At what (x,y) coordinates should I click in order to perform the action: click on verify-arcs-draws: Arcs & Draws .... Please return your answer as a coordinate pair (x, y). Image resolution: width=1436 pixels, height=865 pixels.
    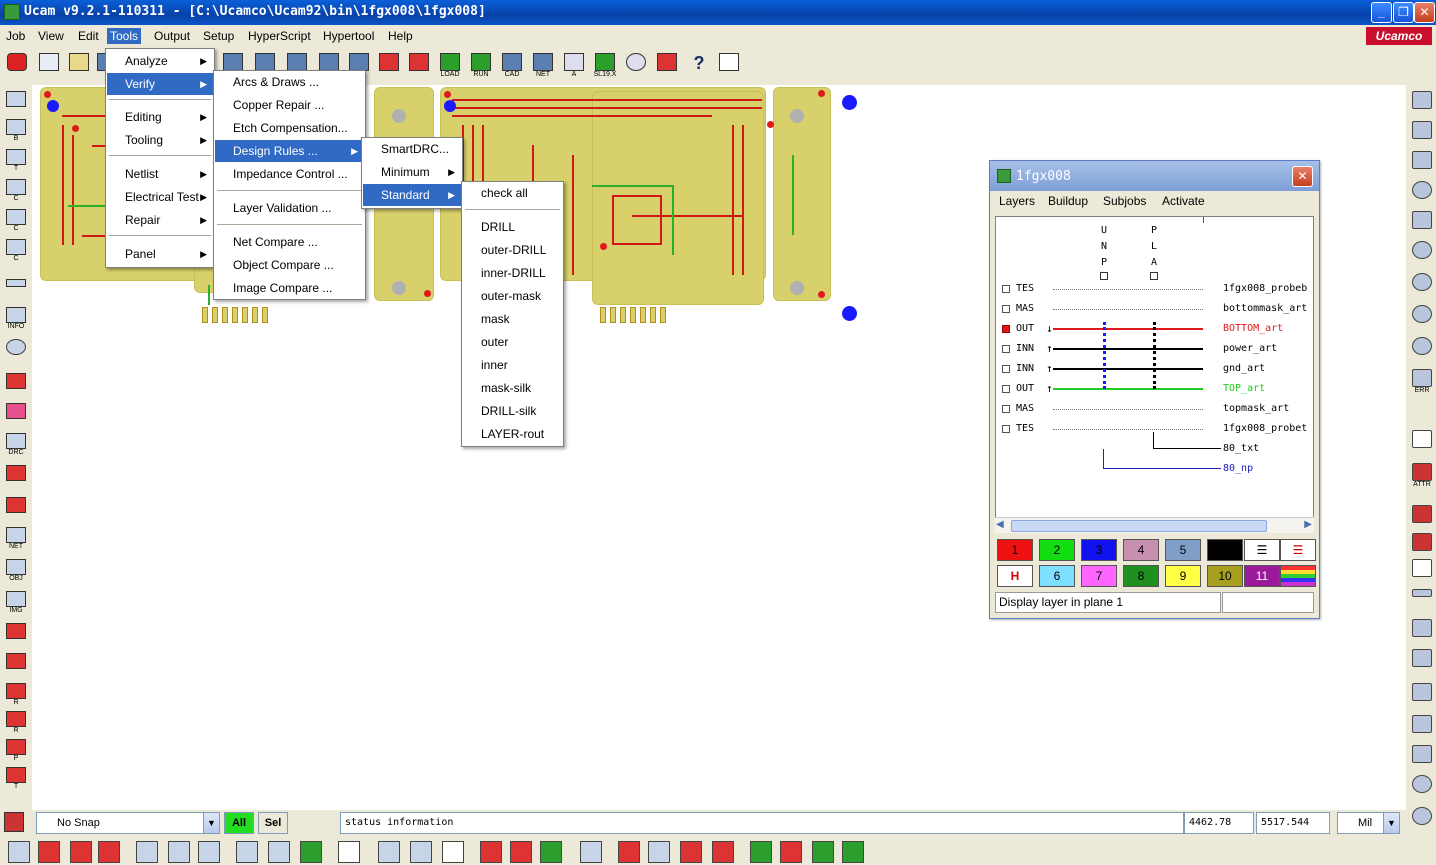
    Looking at the image, I should click on (289, 82).